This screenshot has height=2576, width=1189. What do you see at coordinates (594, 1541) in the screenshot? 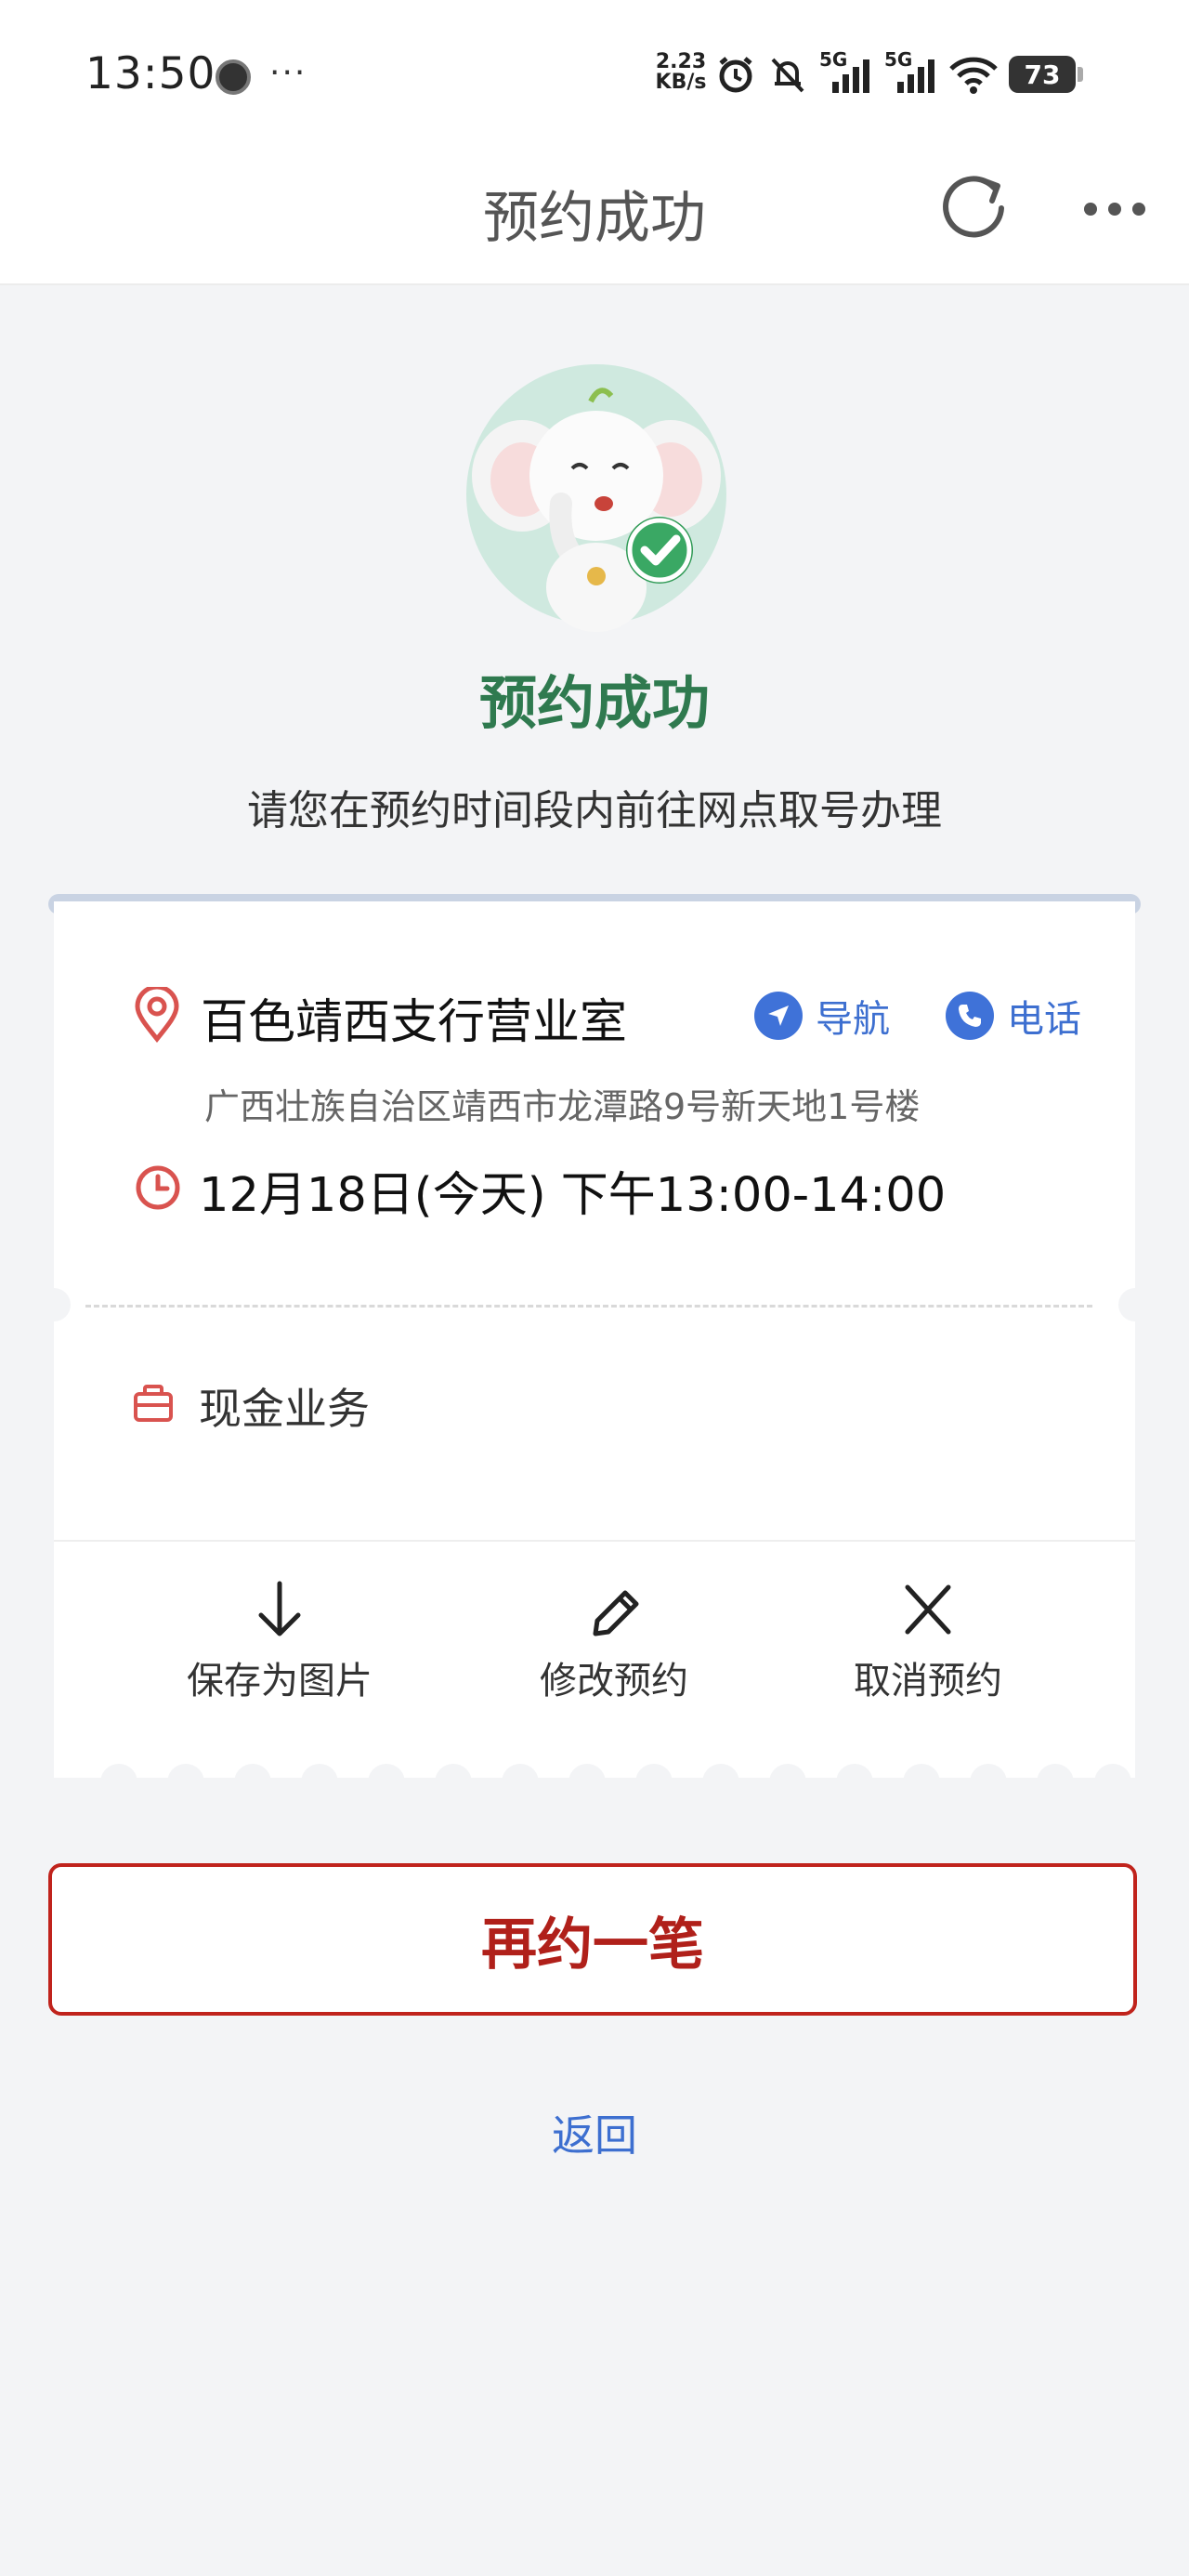
I see `ticket-actions-divider` at bounding box center [594, 1541].